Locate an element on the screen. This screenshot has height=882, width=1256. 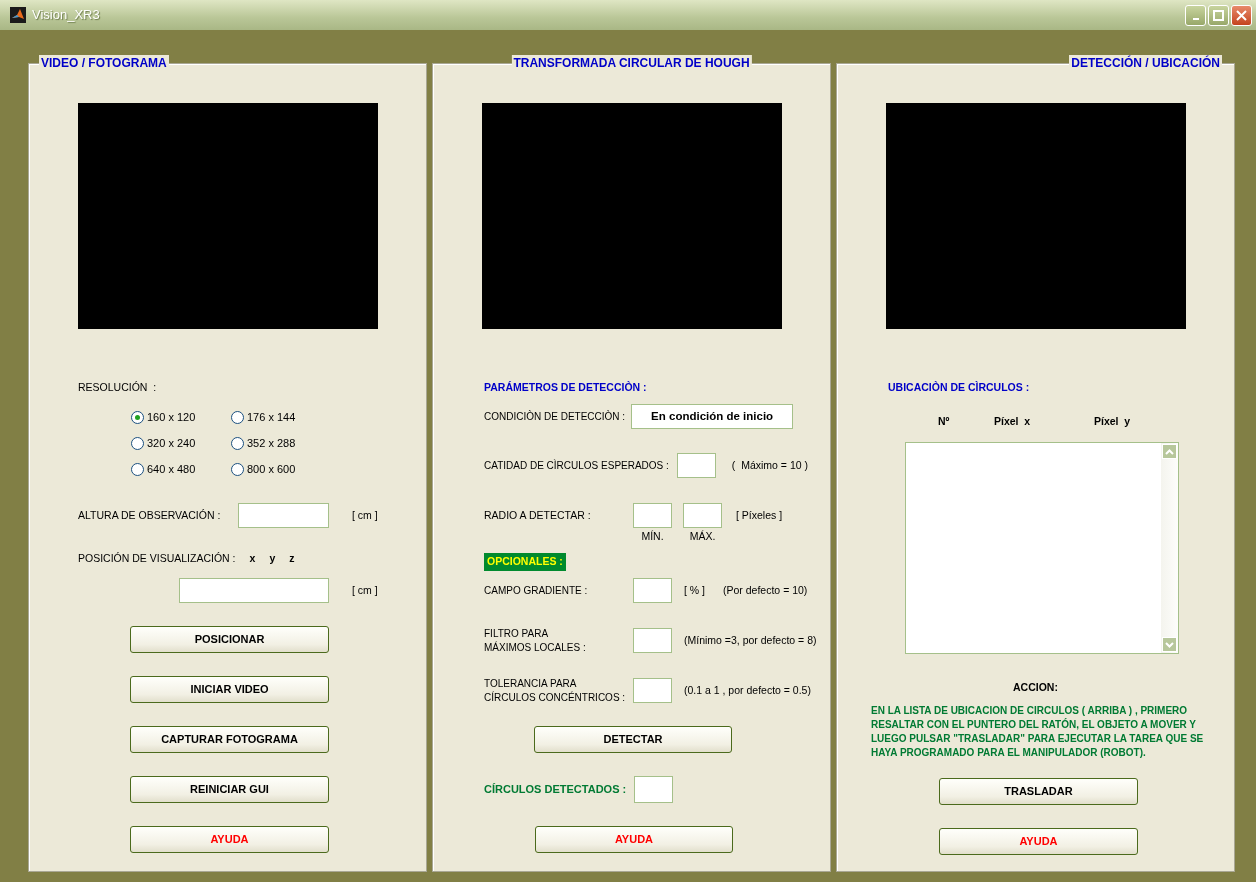
chevron-up-icon is located at coordinates (1169, 451).